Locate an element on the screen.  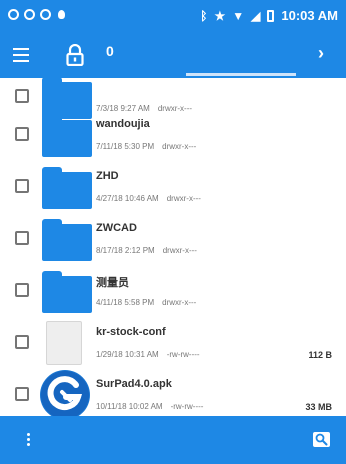
file-meta: 1/29/18 10:31 AM -rw-rw---- is located at coordinates (148, 354).